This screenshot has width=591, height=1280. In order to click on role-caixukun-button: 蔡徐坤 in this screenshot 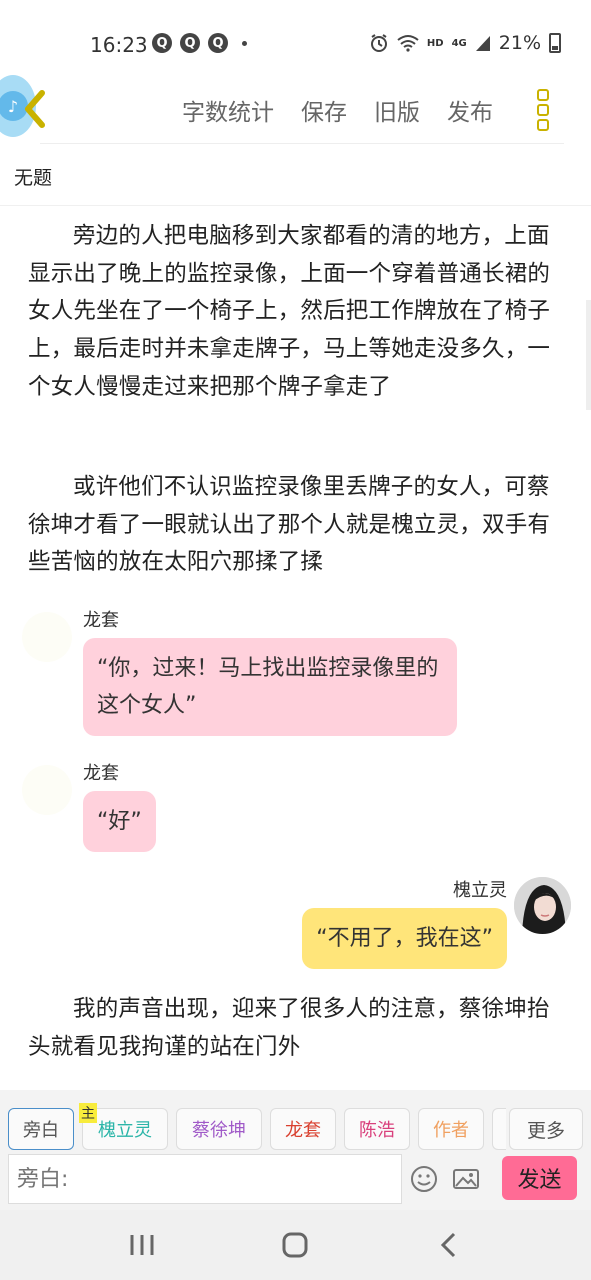, I will do `click(219, 1129)`.